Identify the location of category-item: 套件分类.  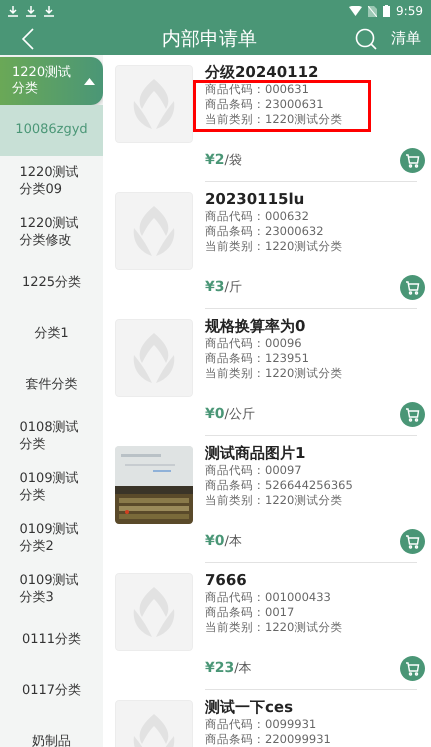
(51, 385).